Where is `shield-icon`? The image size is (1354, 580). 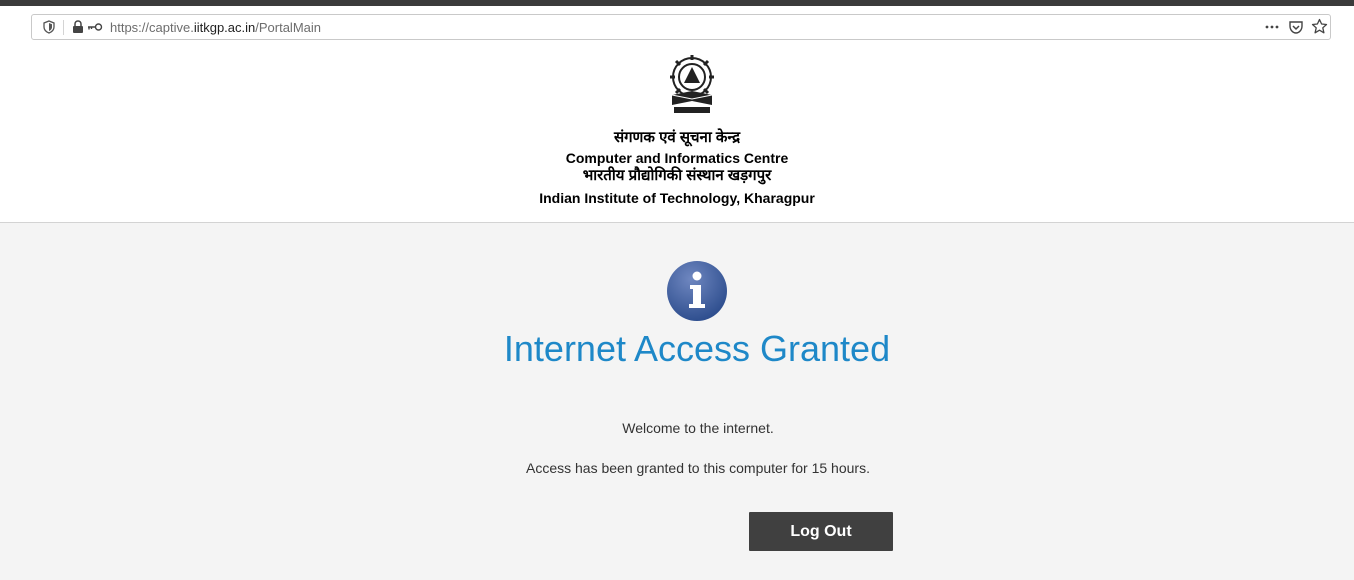
shield-icon is located at coordinates (49, 27).